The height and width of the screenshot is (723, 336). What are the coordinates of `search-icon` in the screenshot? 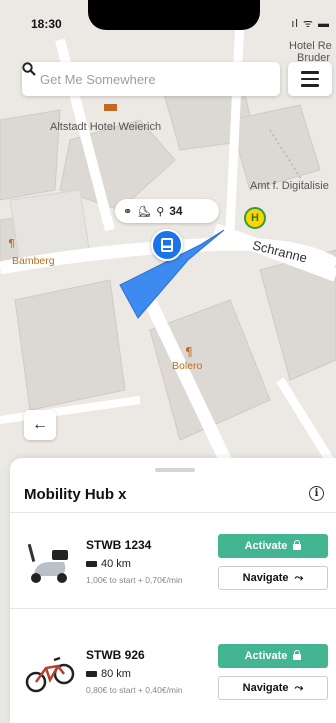 It's located at (29, 69).